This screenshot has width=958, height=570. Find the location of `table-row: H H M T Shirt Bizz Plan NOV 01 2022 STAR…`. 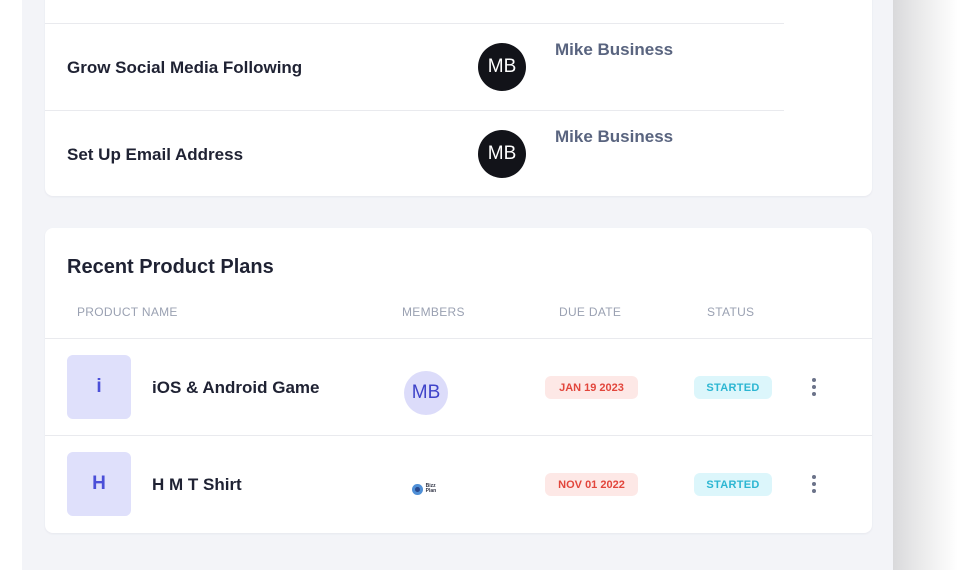

table-row: H H M T Shirt Bizz Plan NOV 01 2022 STAR… is located at coordinates (458, 483).